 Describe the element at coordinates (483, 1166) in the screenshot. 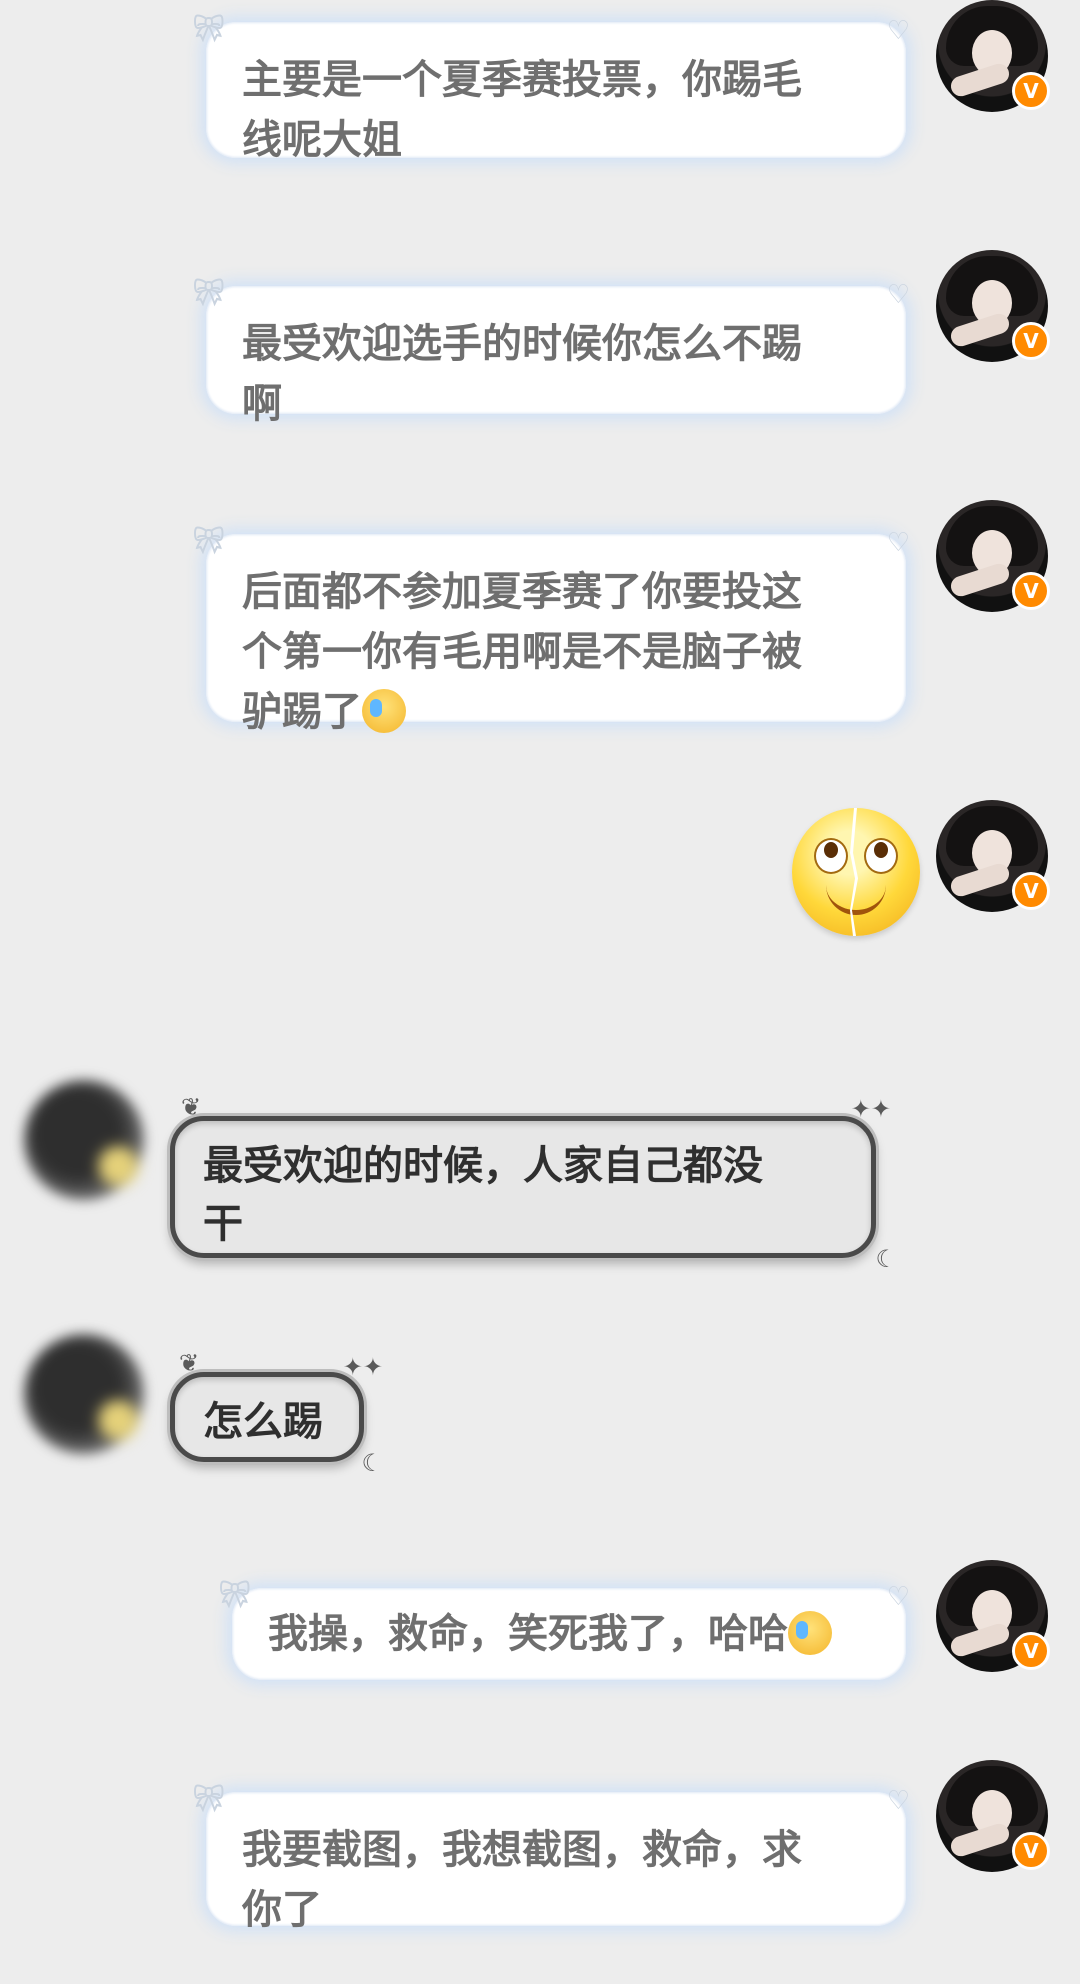

I see `message-text-line: 最受欢迎的时候，人家自己都没` at that location.